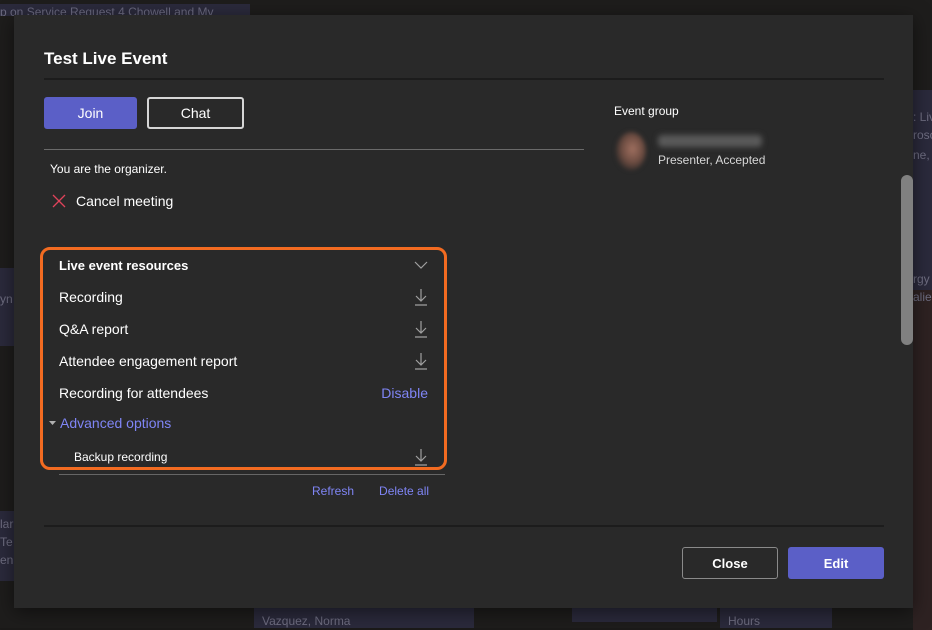 This screenshot has width=932, height=630. What do you see at coordinates (252, 474) in the screenshot?
I see `resources-divider` at bounding box center [252, 474].